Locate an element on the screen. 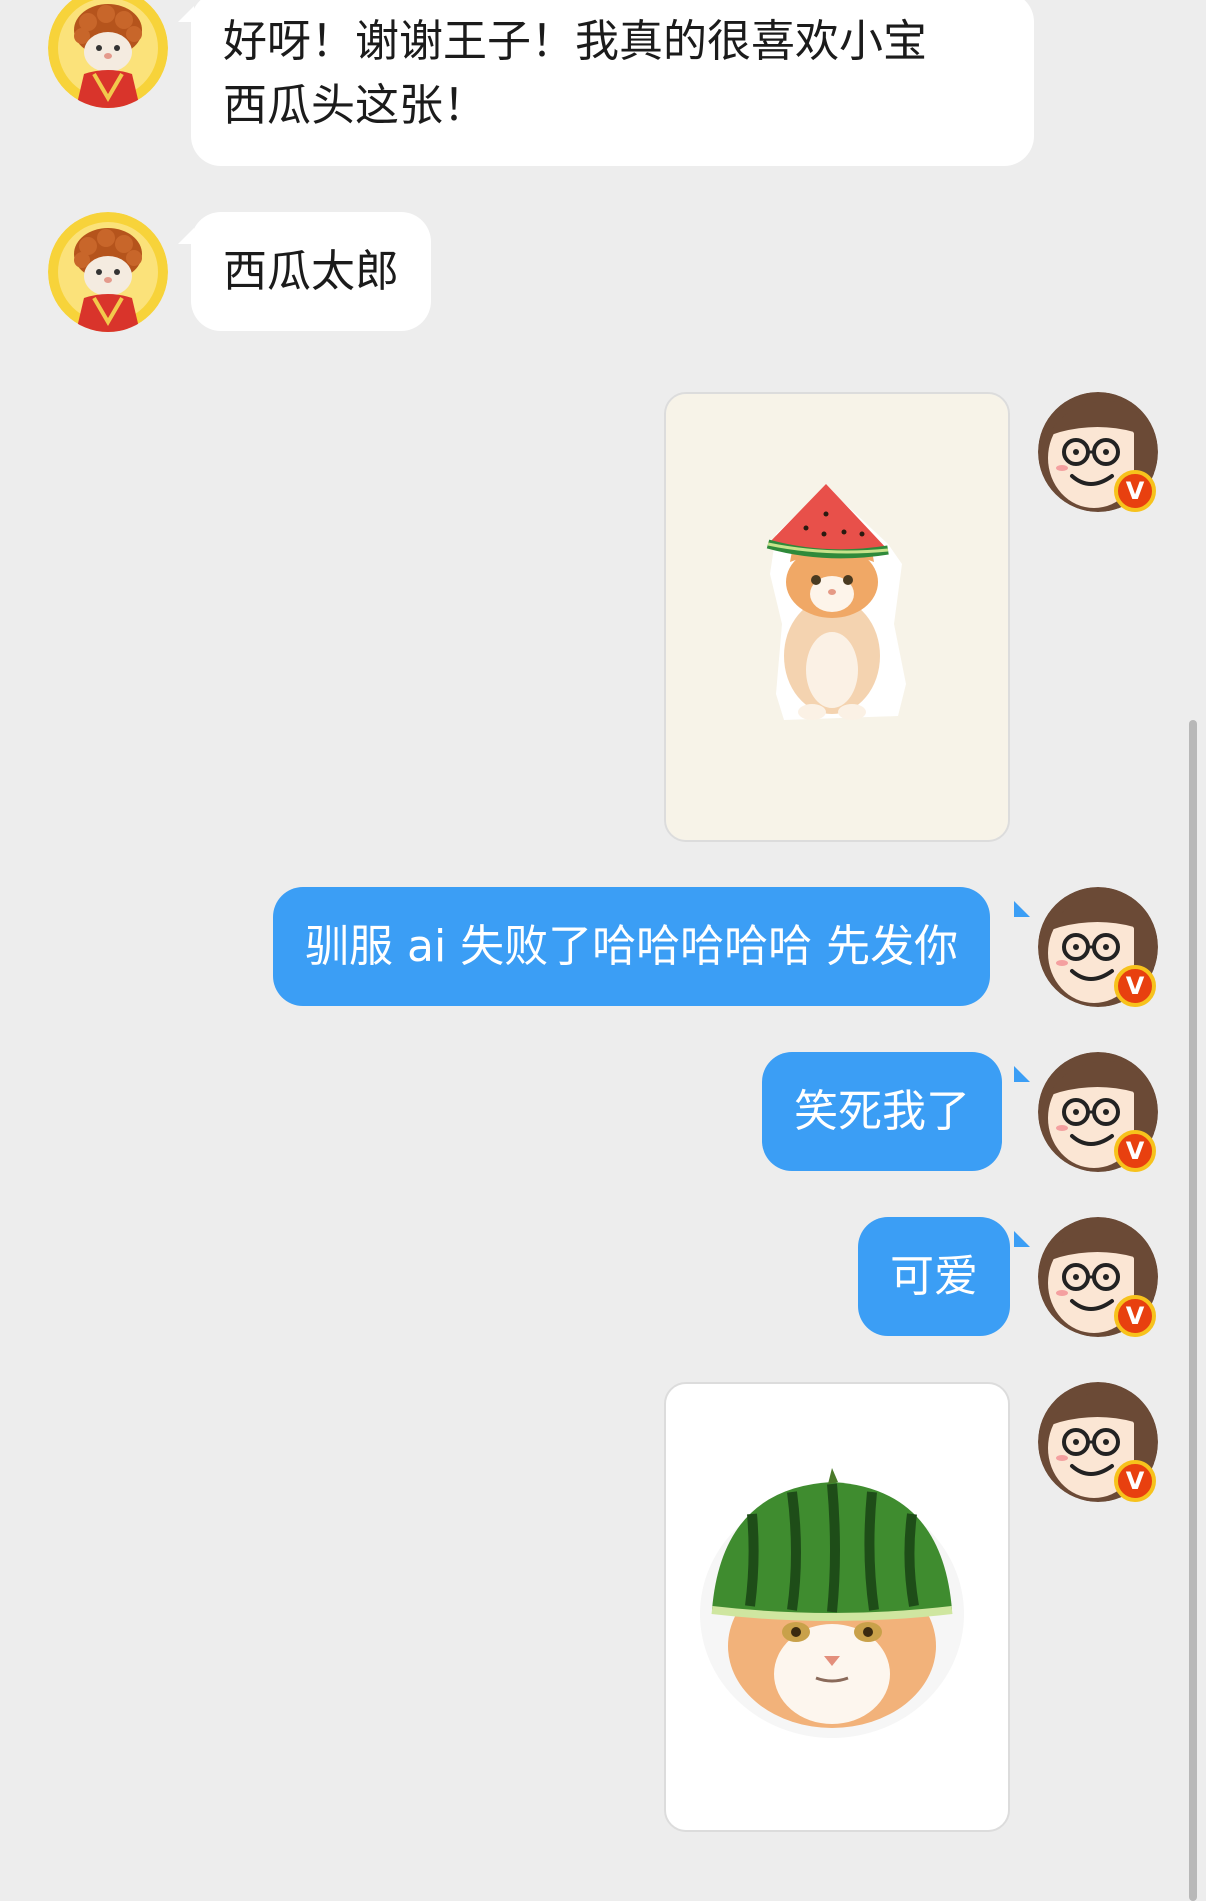  message-text: 驯服 ai 失败了哈哈哈哈哈 先发你 is located at coordinates (632, 946).